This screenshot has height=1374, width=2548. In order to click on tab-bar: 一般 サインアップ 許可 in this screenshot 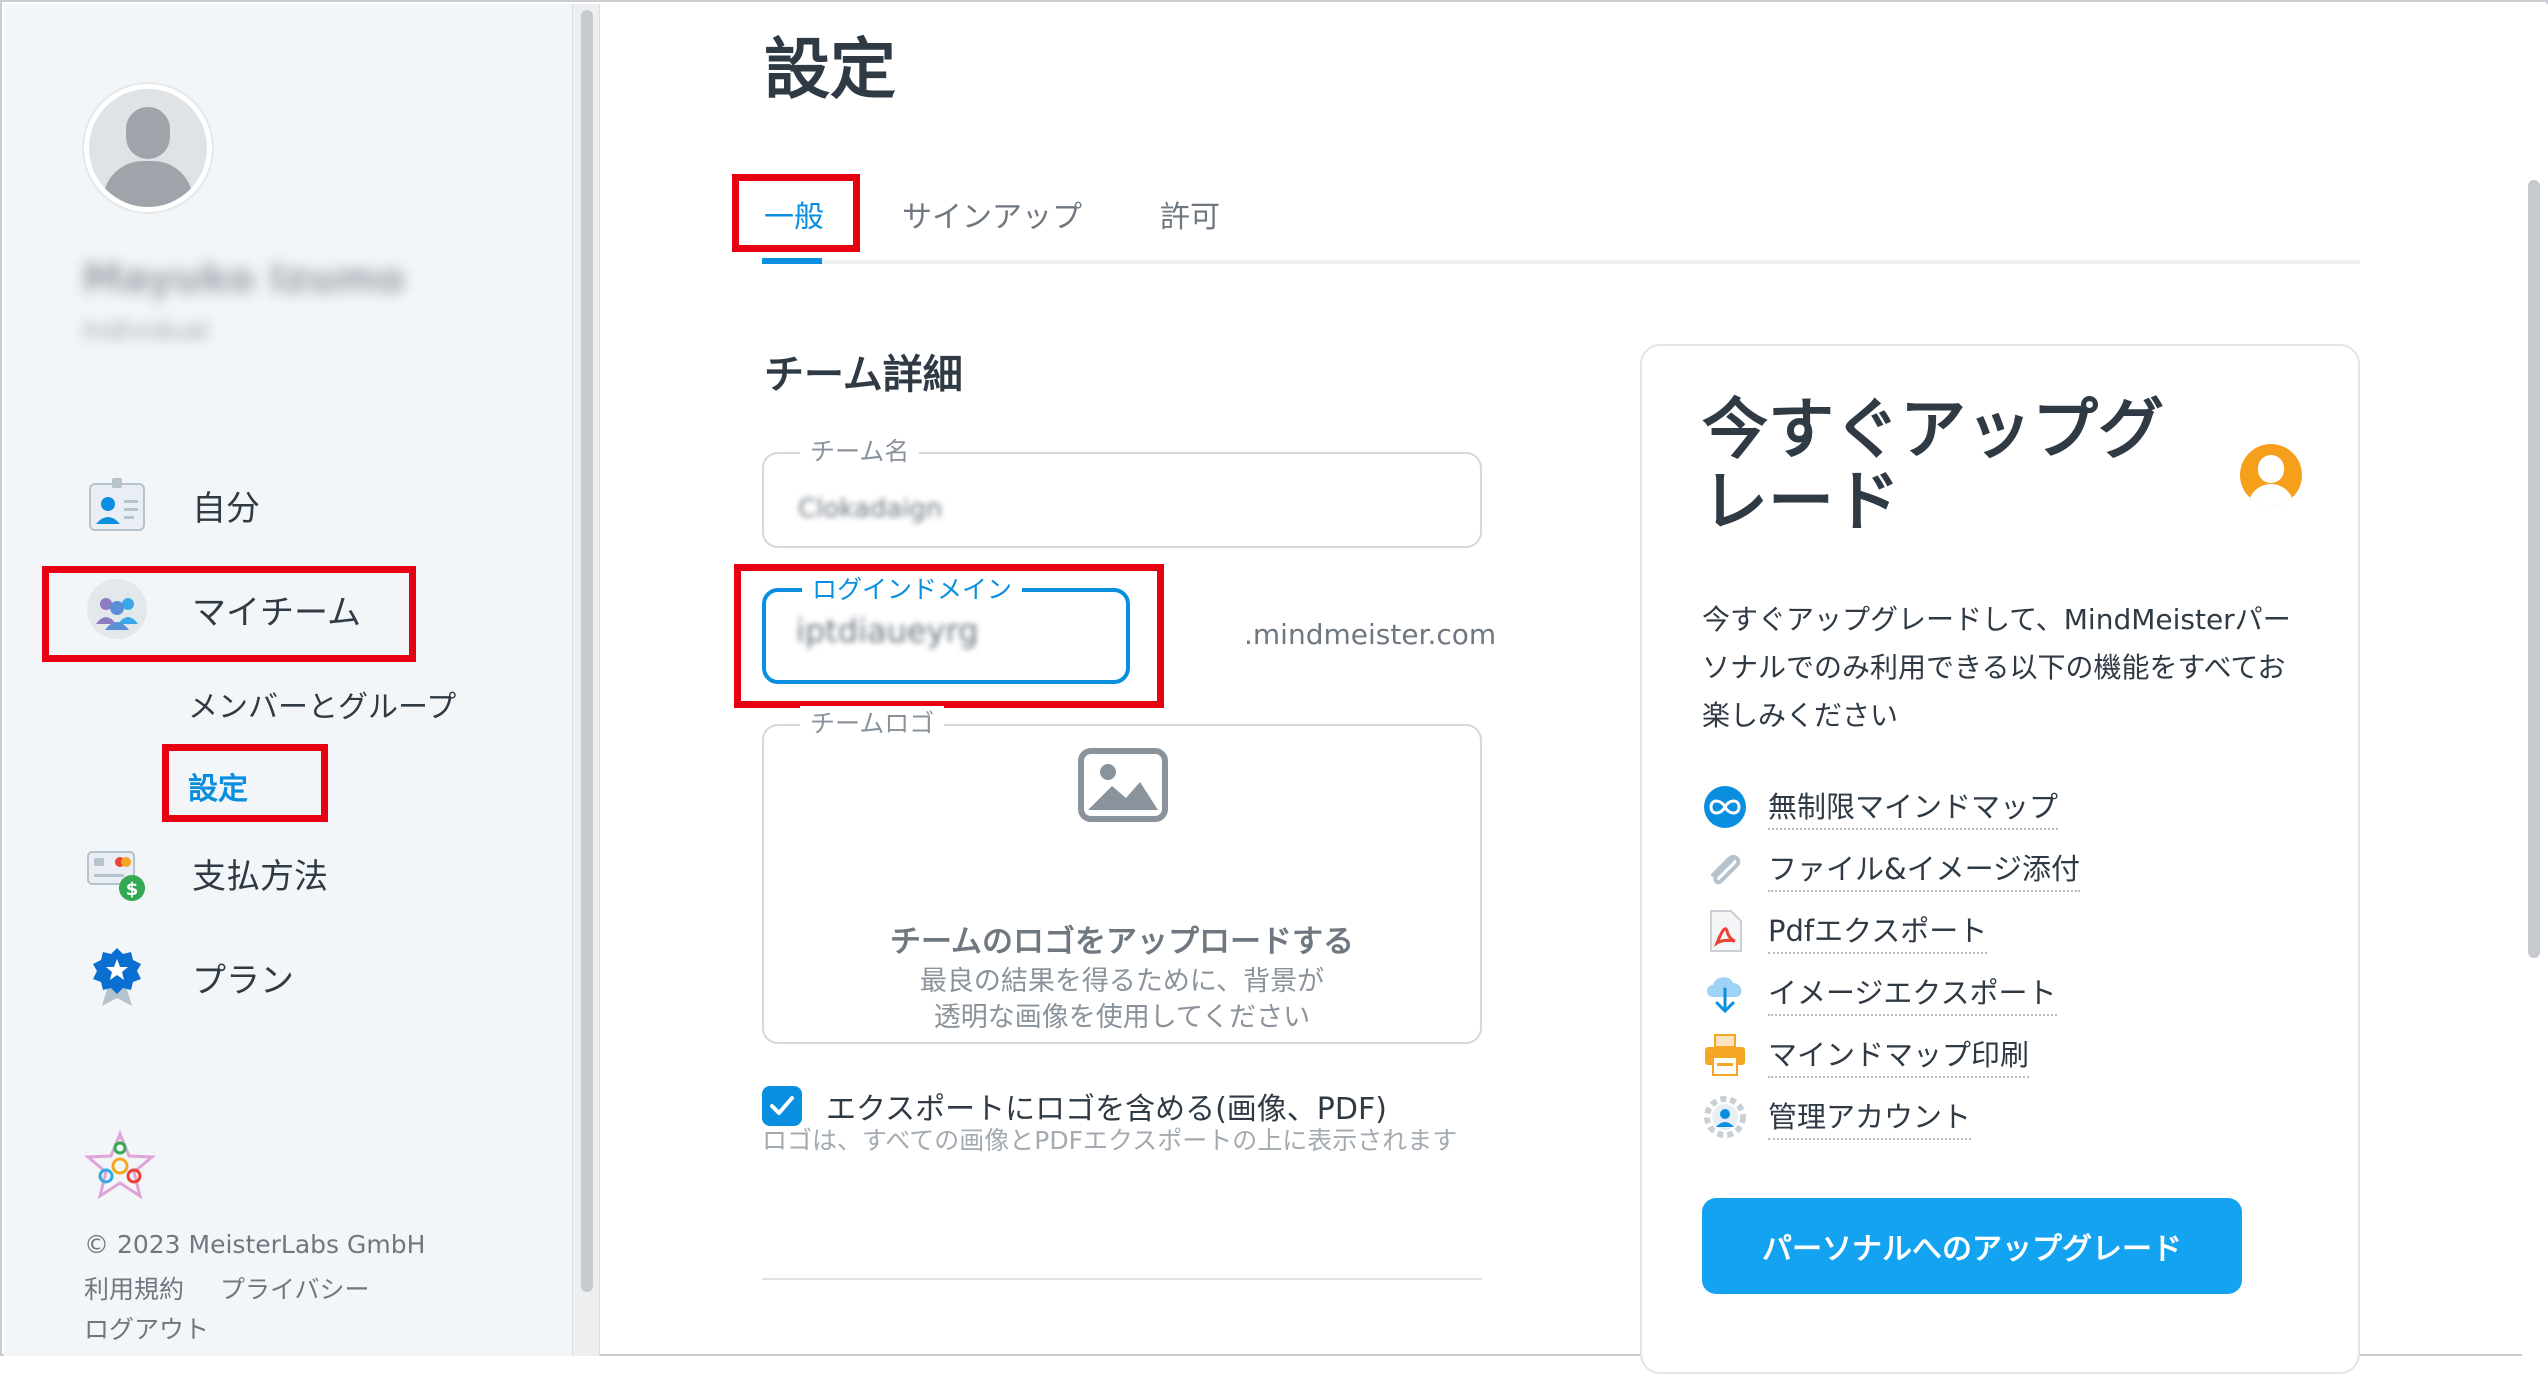, I will do `click(1561, 218)`.